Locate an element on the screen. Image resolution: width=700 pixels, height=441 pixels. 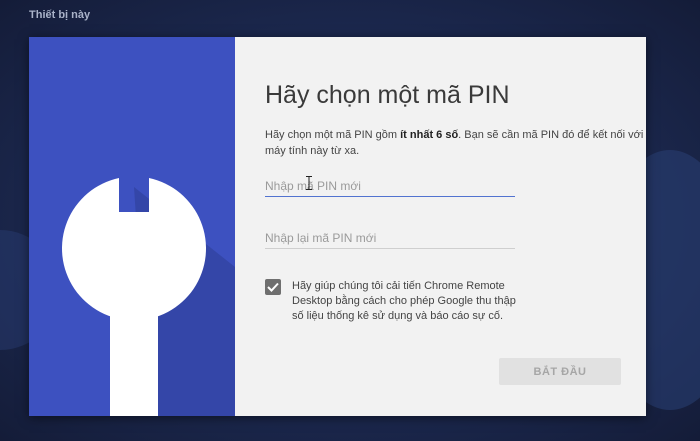
checkmark-icon is located at coordinates (273, 287).